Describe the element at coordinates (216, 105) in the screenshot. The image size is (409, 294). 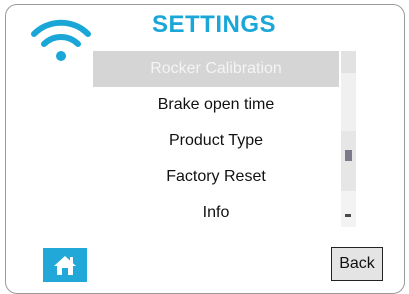
I see `menu-item-brake-open-time: Brake open time` at that location.